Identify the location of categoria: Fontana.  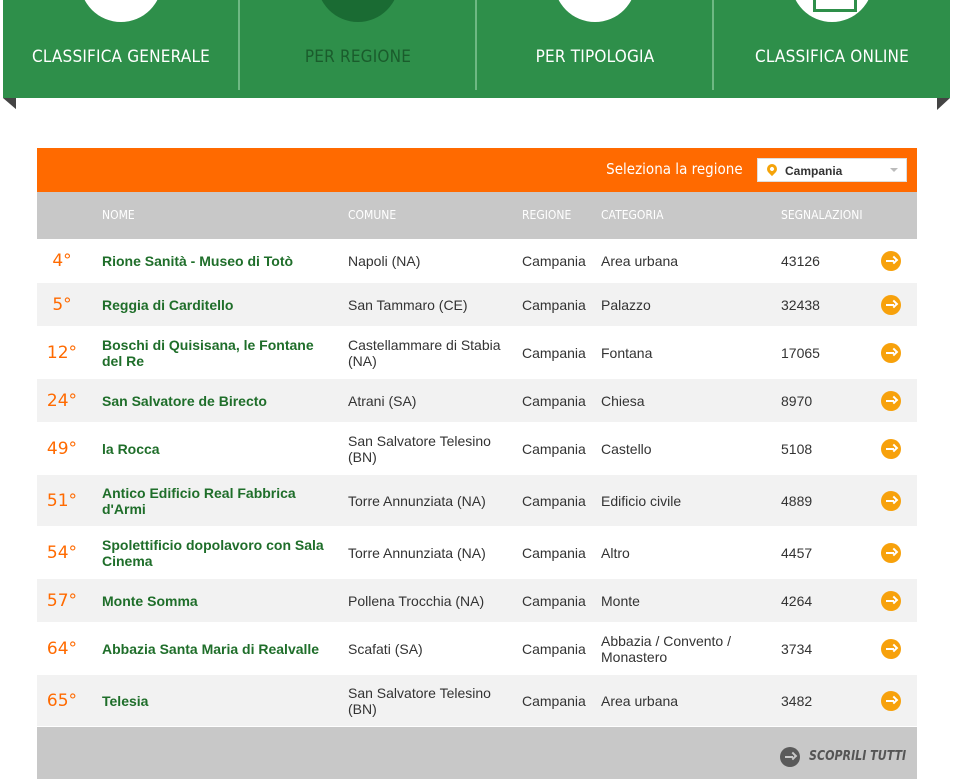
(627, 352).